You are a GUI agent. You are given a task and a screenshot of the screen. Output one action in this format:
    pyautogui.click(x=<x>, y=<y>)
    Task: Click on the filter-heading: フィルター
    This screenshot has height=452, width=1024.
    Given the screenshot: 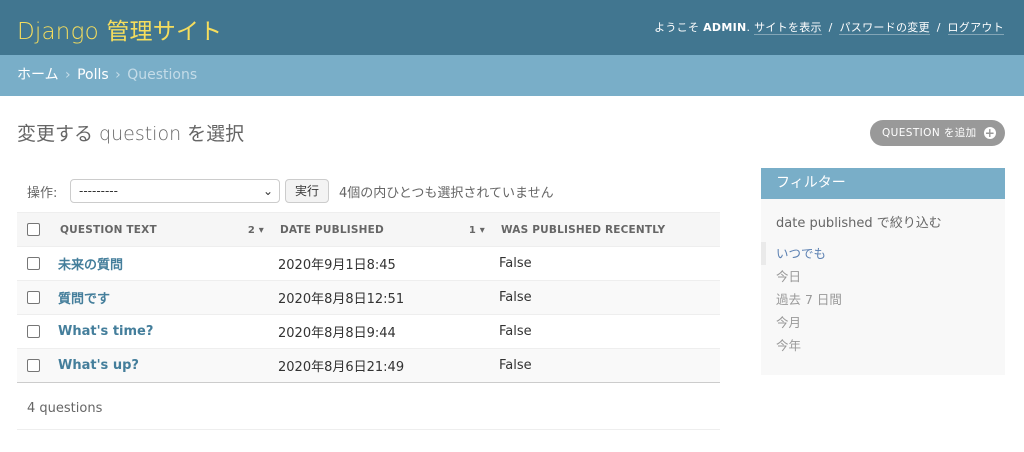 What is the action you would take?
    pyautogui.click(x=883, y=183)
    